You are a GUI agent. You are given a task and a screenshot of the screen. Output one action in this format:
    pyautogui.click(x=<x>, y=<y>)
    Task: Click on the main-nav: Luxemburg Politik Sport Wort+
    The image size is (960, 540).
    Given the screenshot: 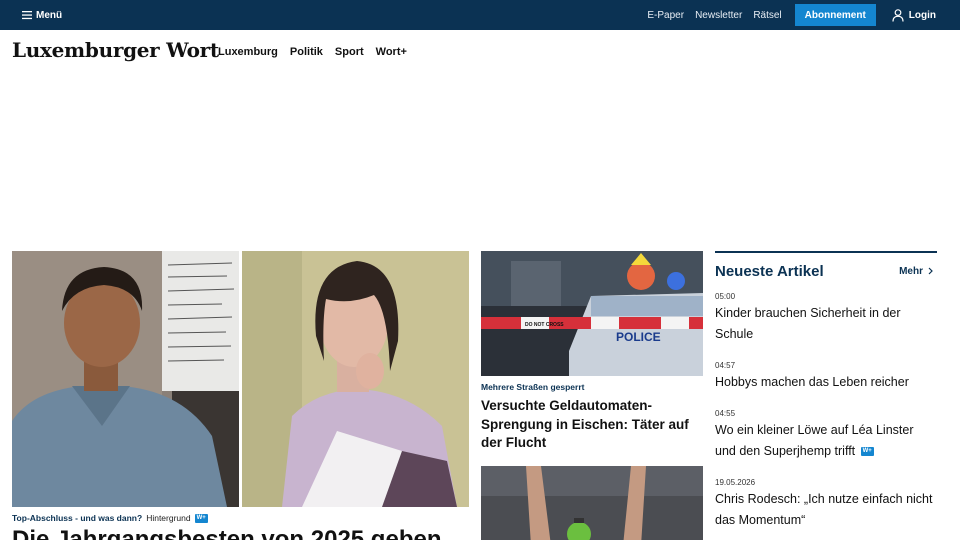 What is the action you would take?
    pyautogui.click(x=312, y=52)
    